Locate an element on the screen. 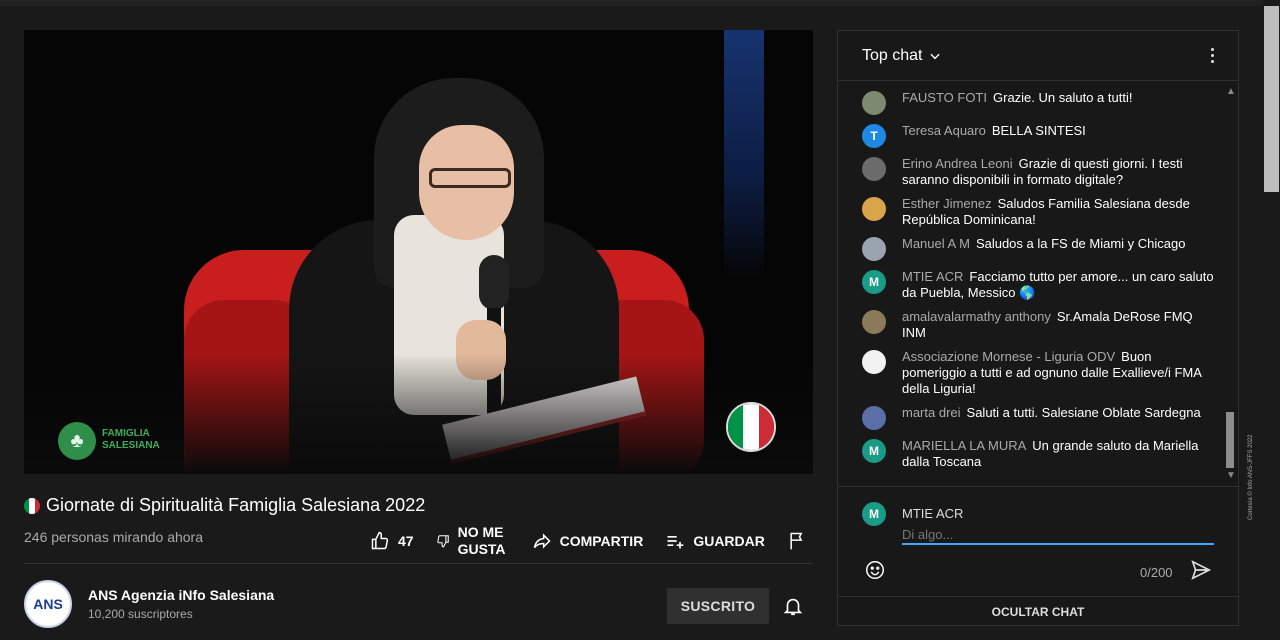 The image size is (1280, 640). chat-mode-dropdown: Top chat is located at coordinates (902, 56).